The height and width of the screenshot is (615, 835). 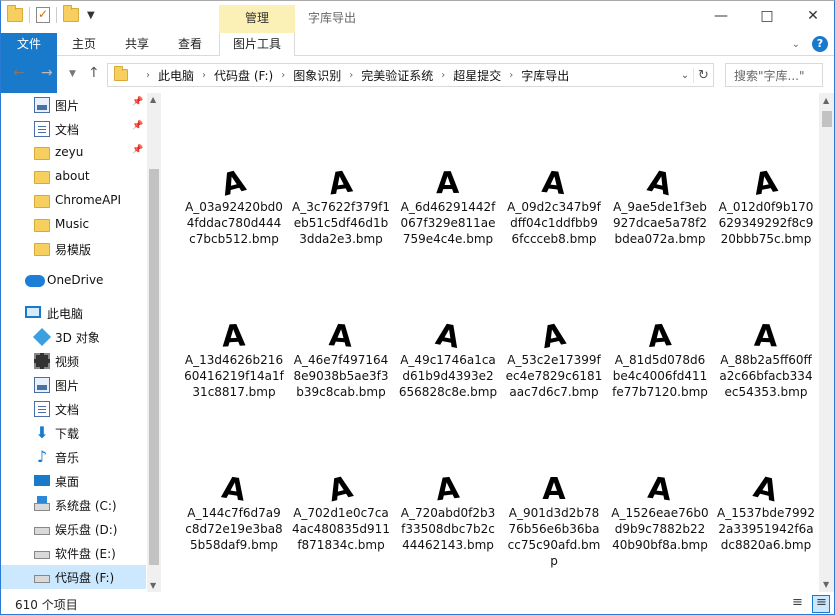 I want to click on breadcrumb-verification-system: 完美验证系统, so click(x=397, y=75).